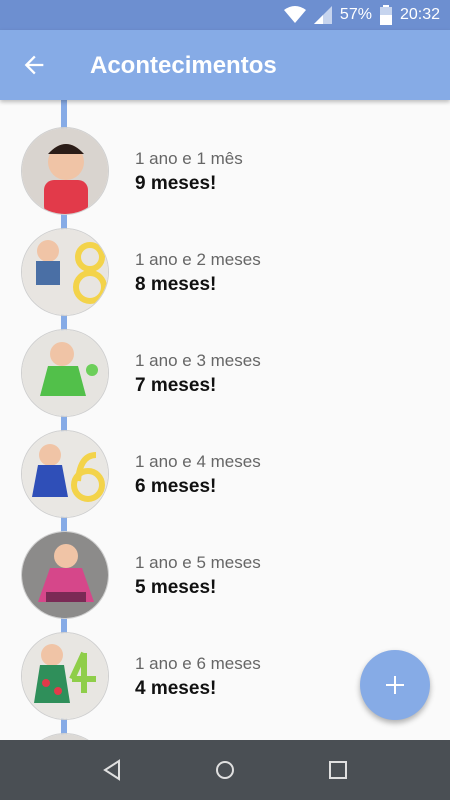 Image resolution: width=450 pixels, height=800 pixels. Describe the element at coordinates (176, 688) in the screenshot. I see `event-title: 4 meses!` at that location.